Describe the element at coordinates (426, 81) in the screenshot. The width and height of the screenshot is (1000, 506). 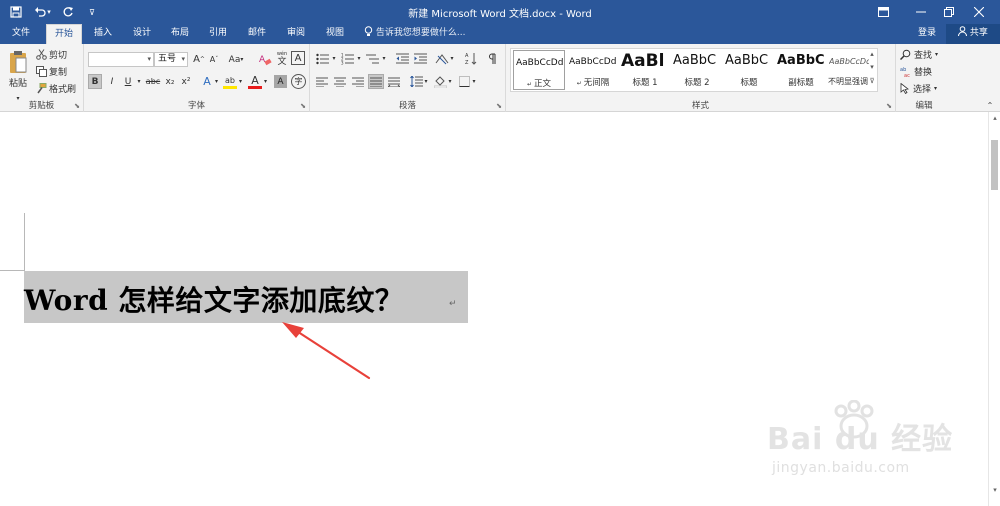
I see `line-spacing-dropdown-icon: ▾` at that location.